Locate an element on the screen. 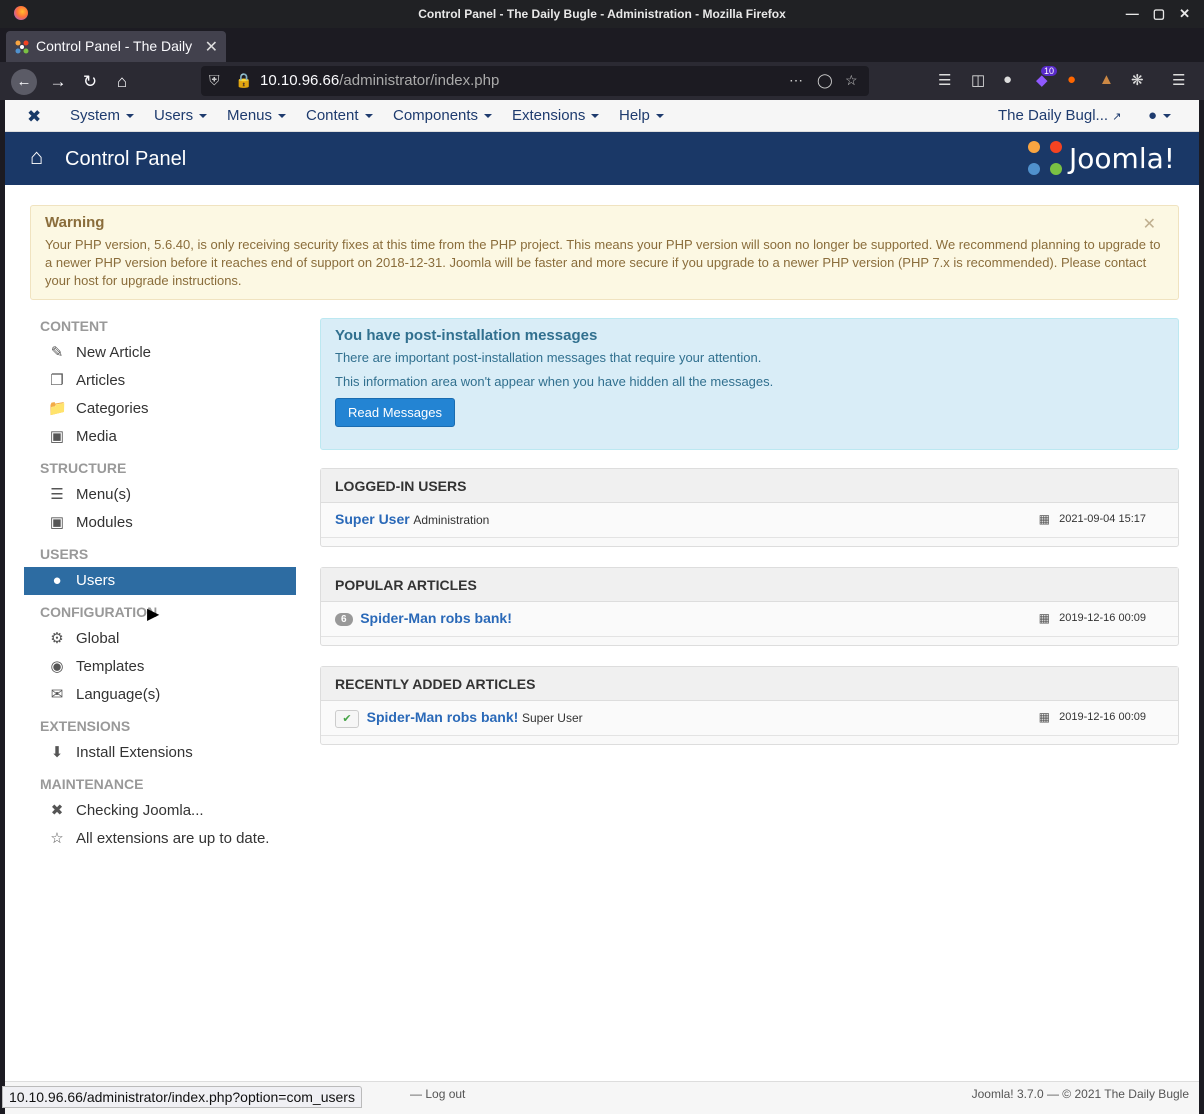  list-icon: ☰ is located at coordinates (57, 494).